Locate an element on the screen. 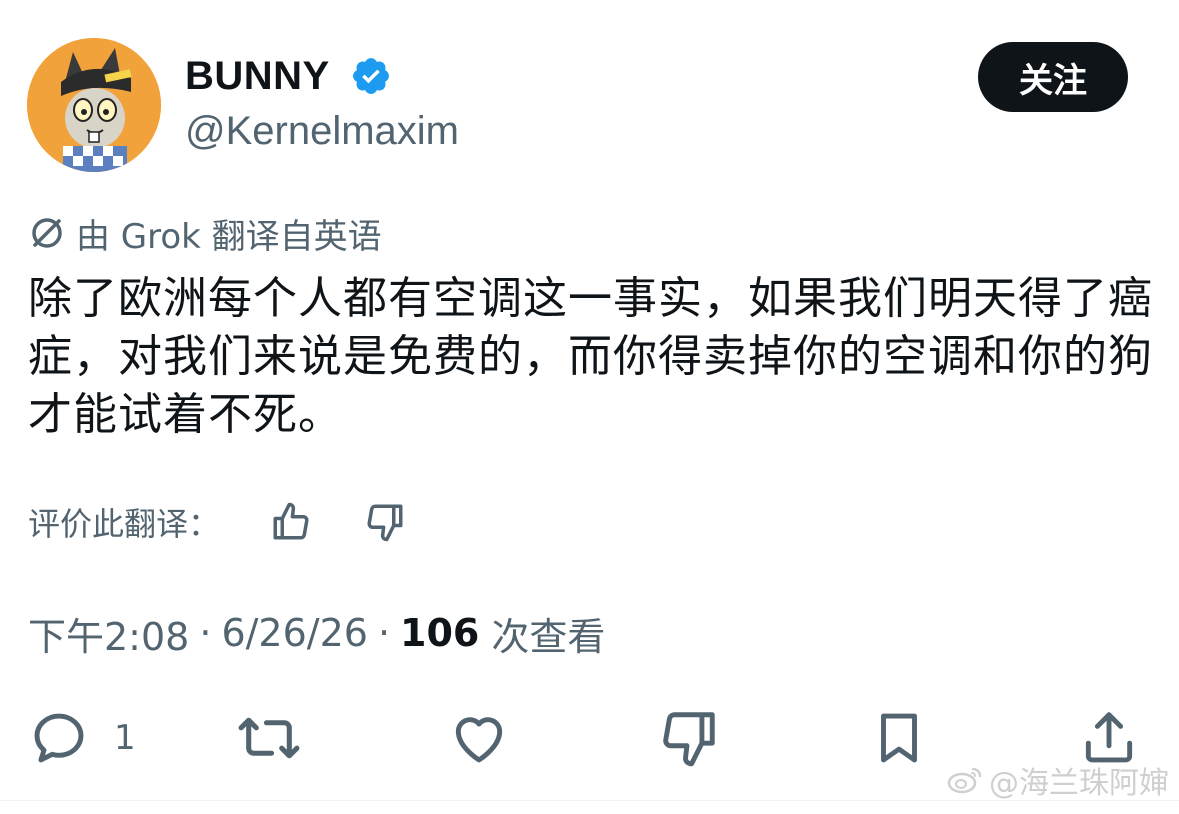 This screenshot has width=1179, height=814. rate-translation-label: 评价此翻译： is located at coordinates (124, 524).